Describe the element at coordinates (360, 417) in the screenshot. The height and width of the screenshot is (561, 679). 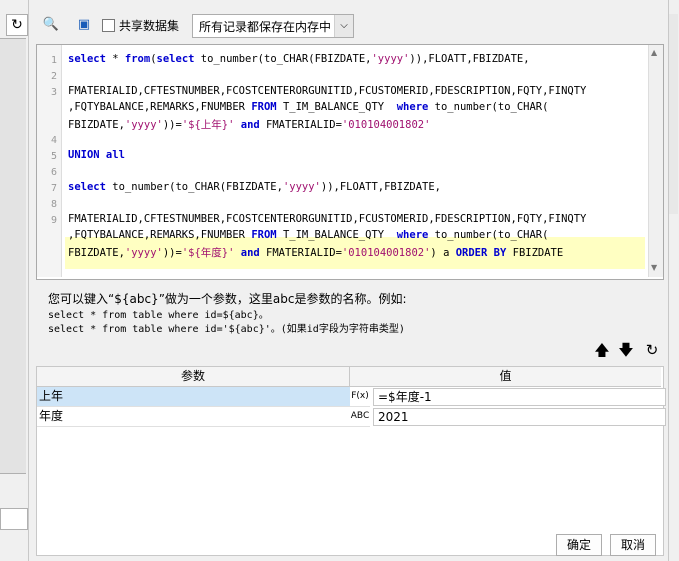
I see `text-type-icon: ABC` at that location.